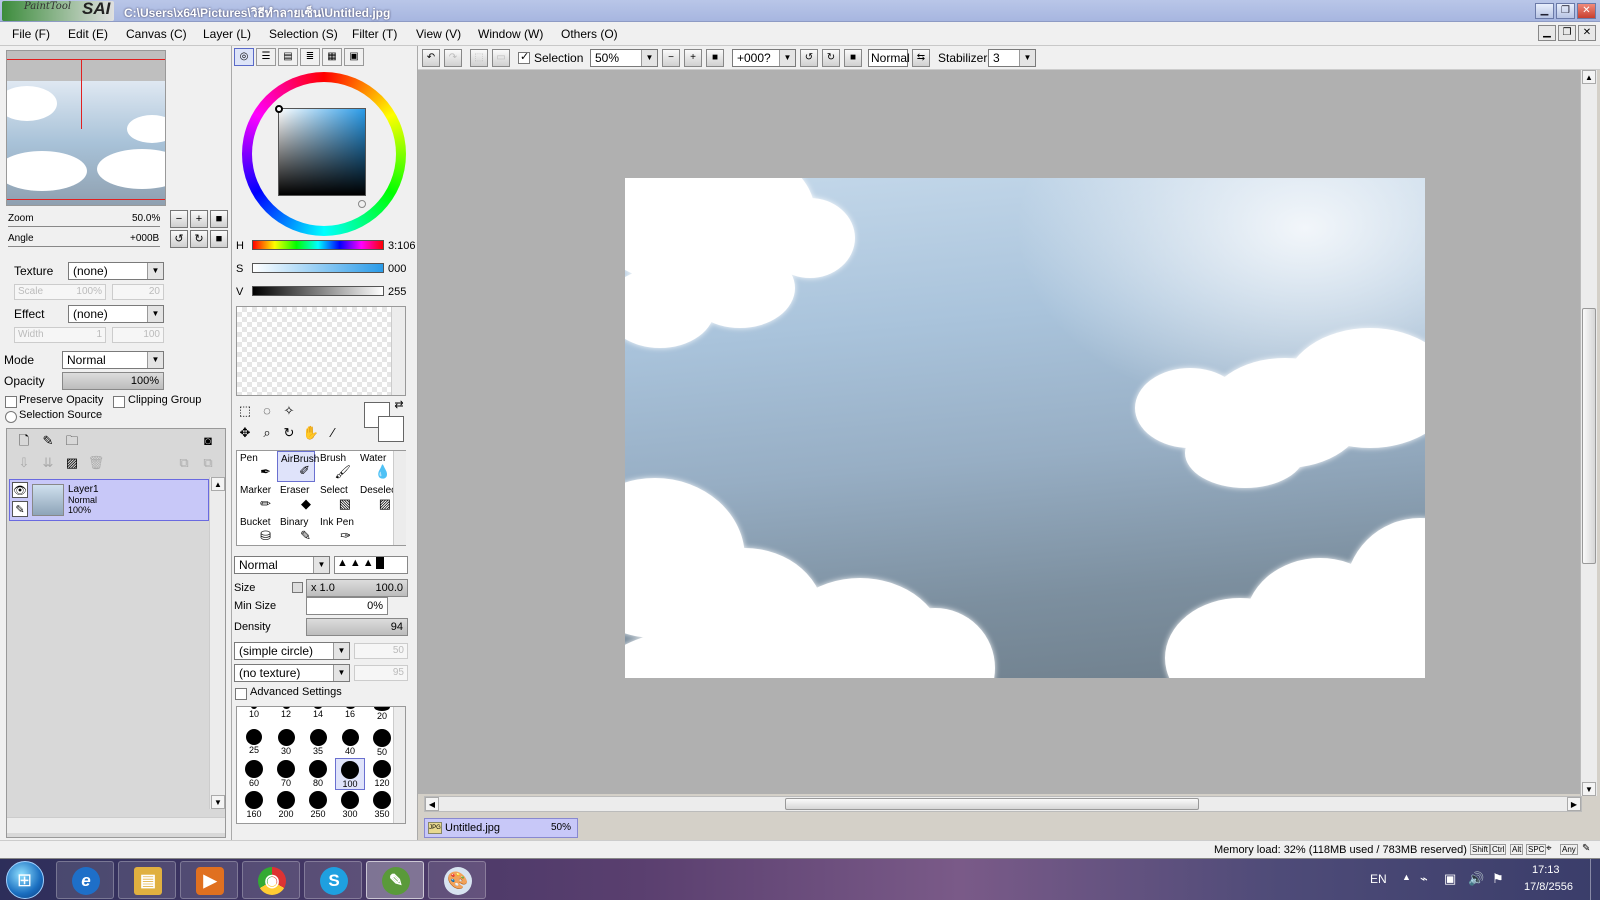 The image size is (1600, 900). What do you see at coordinates (1003, 804) in the screenshot?
I see `canvas-horizontal-scrollbar: ◀ ▶` at bounding box center [1003, 804].